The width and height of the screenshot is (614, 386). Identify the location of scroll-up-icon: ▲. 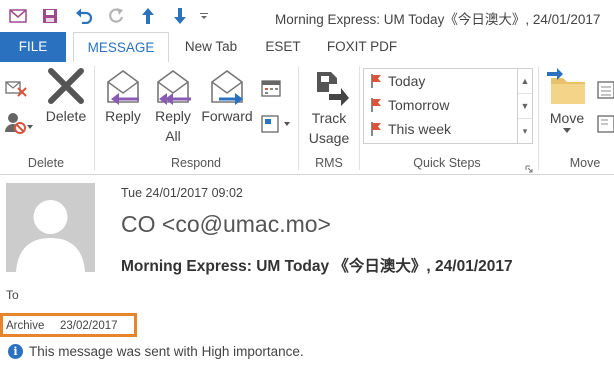
(525, 81).